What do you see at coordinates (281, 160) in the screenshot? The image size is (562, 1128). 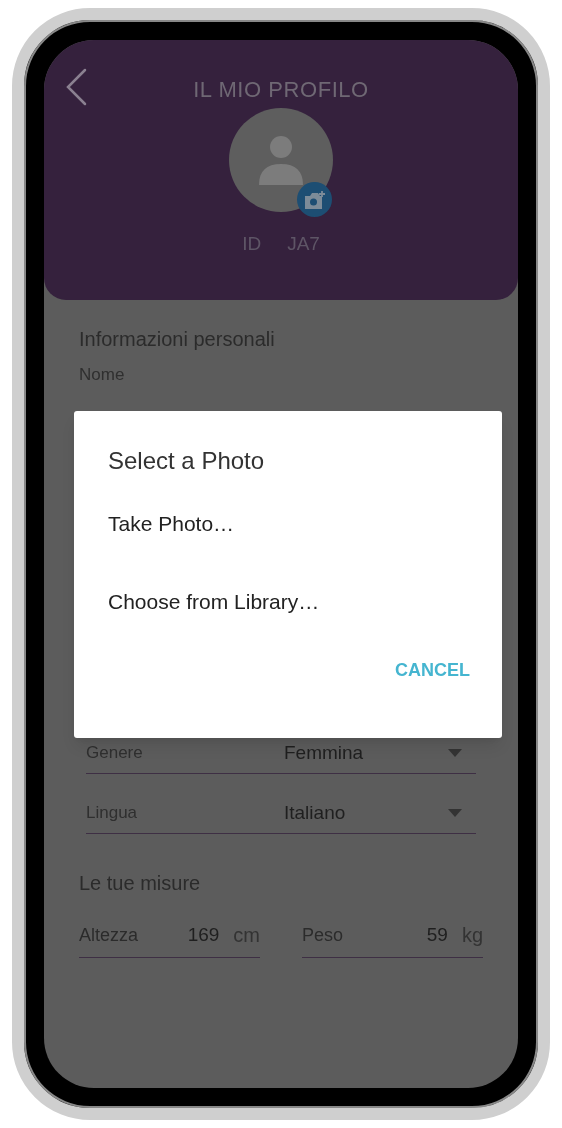 I see `person-icon` at bounding box center [281, 160].